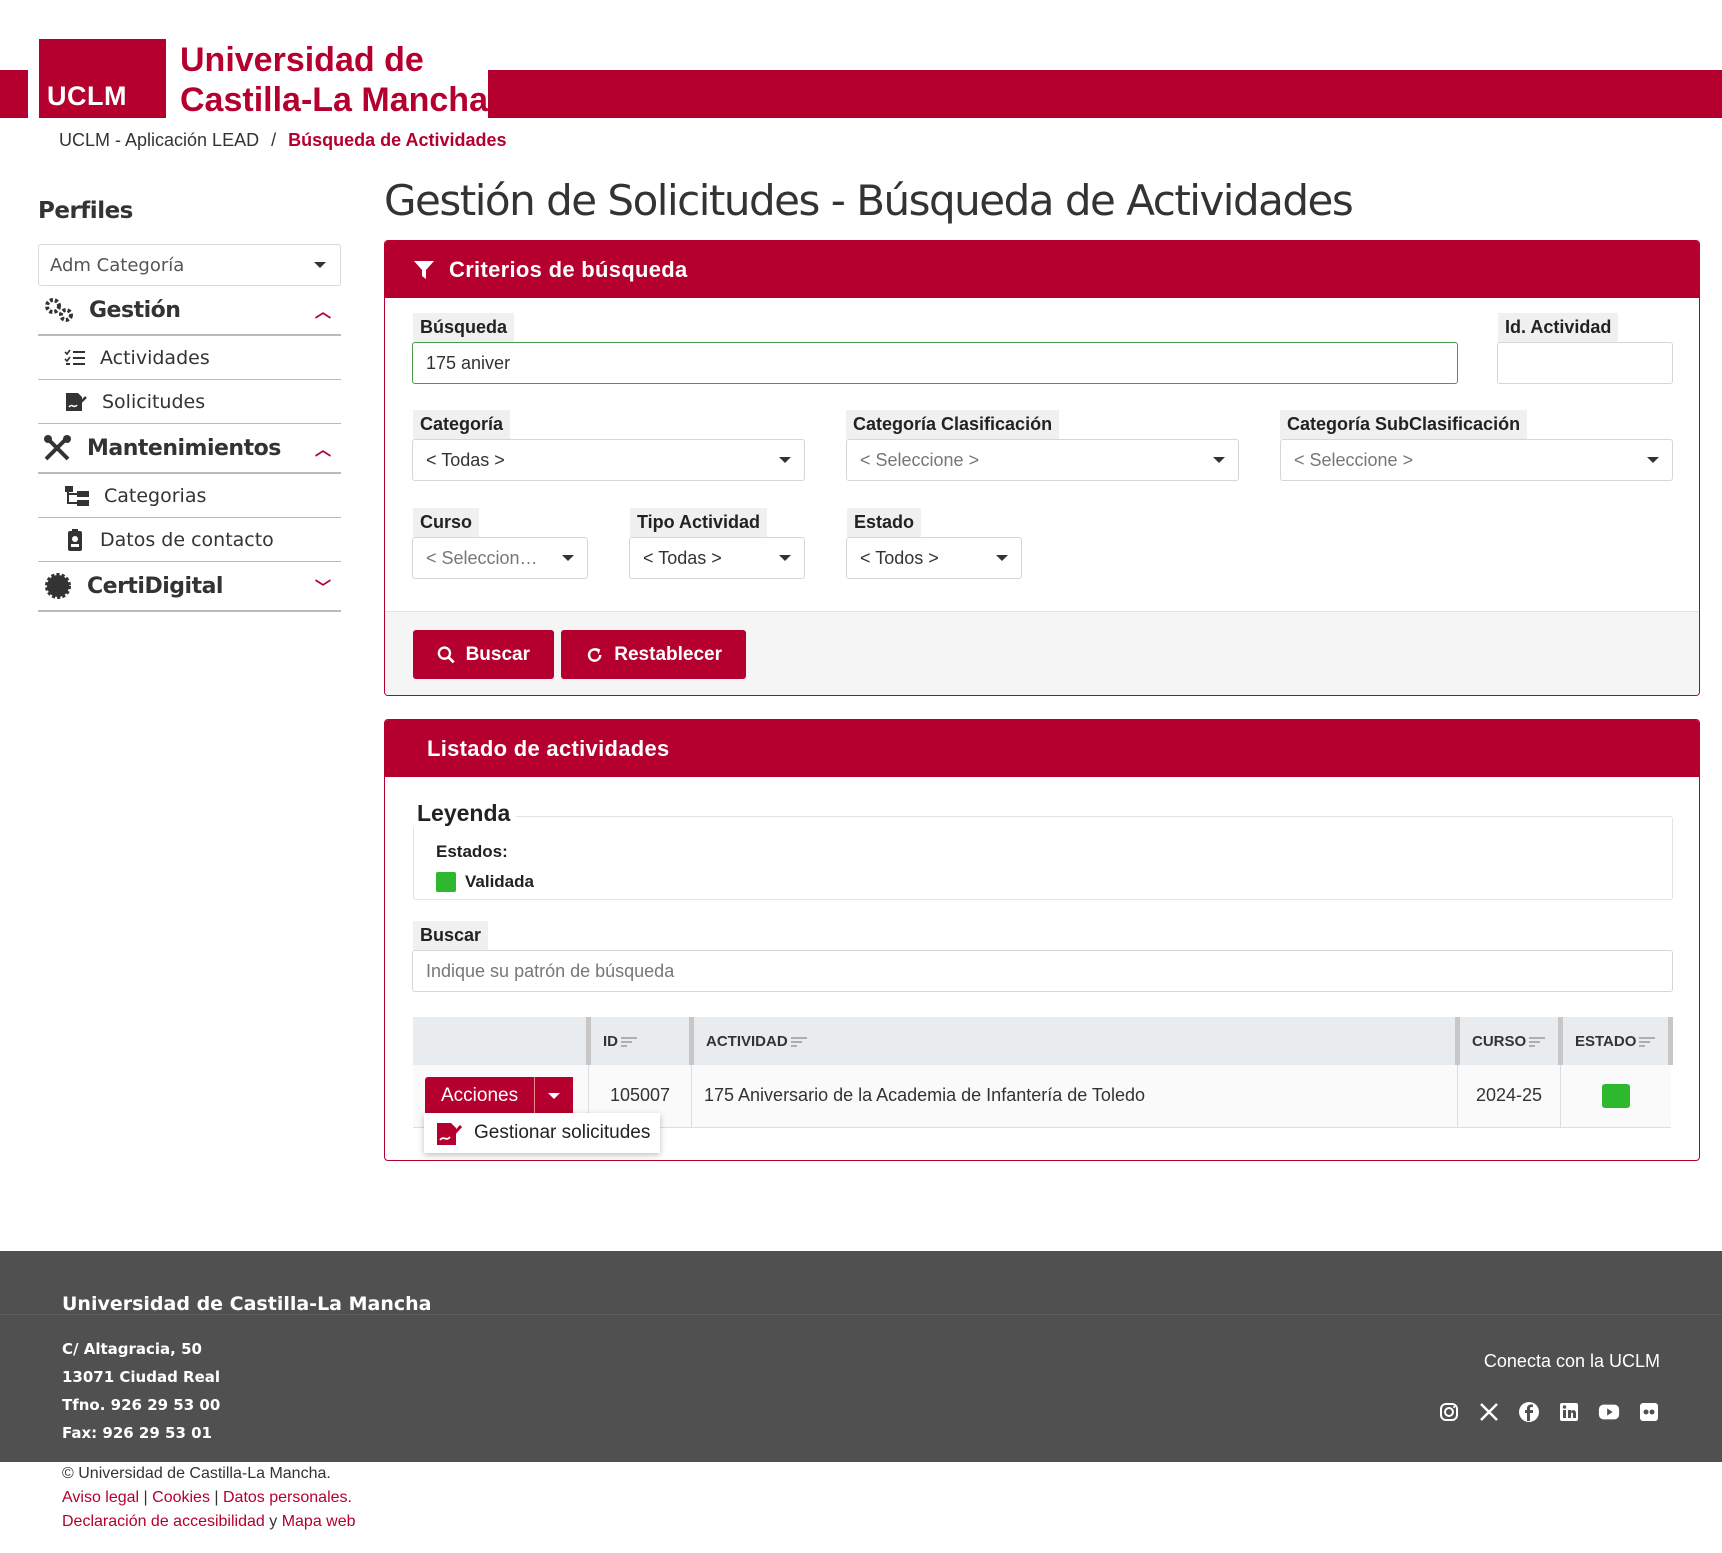 The width and height of the screenshot is (1722, 1553). Describe the element at coordinates (287, 1497) in the screenshot. I see `datos-personales-link: Datos personales.` at that location.